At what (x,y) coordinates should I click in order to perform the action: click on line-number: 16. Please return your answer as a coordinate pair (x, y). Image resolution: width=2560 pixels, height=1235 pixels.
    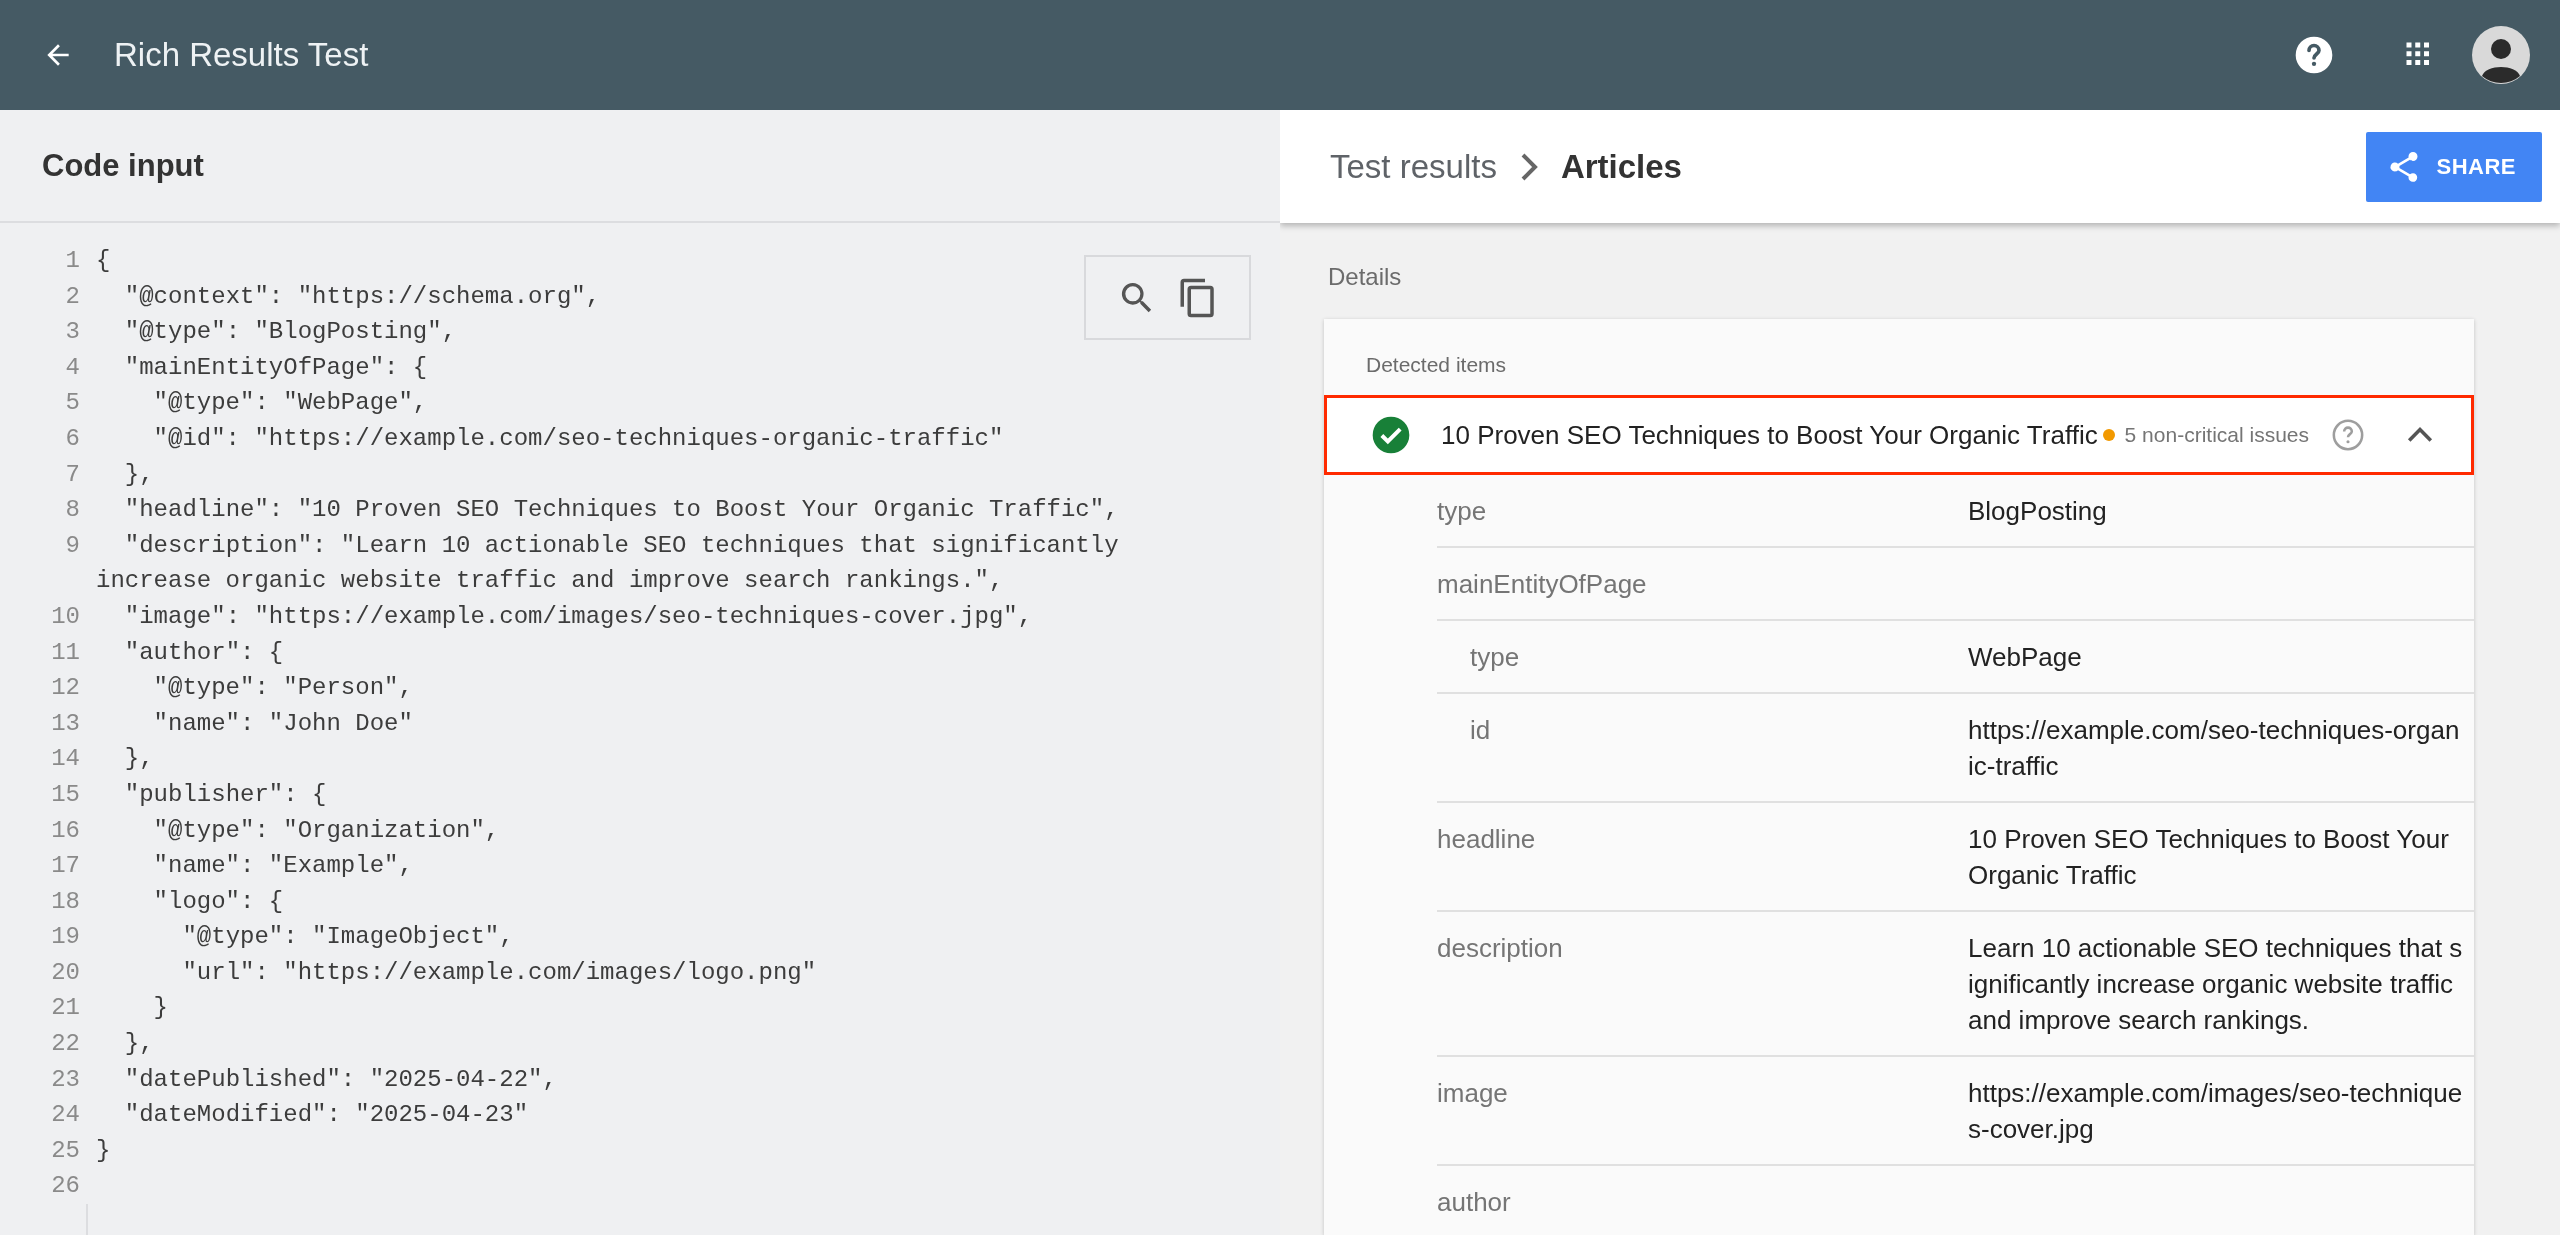
    Looking at the image, I should click on (65, 830).